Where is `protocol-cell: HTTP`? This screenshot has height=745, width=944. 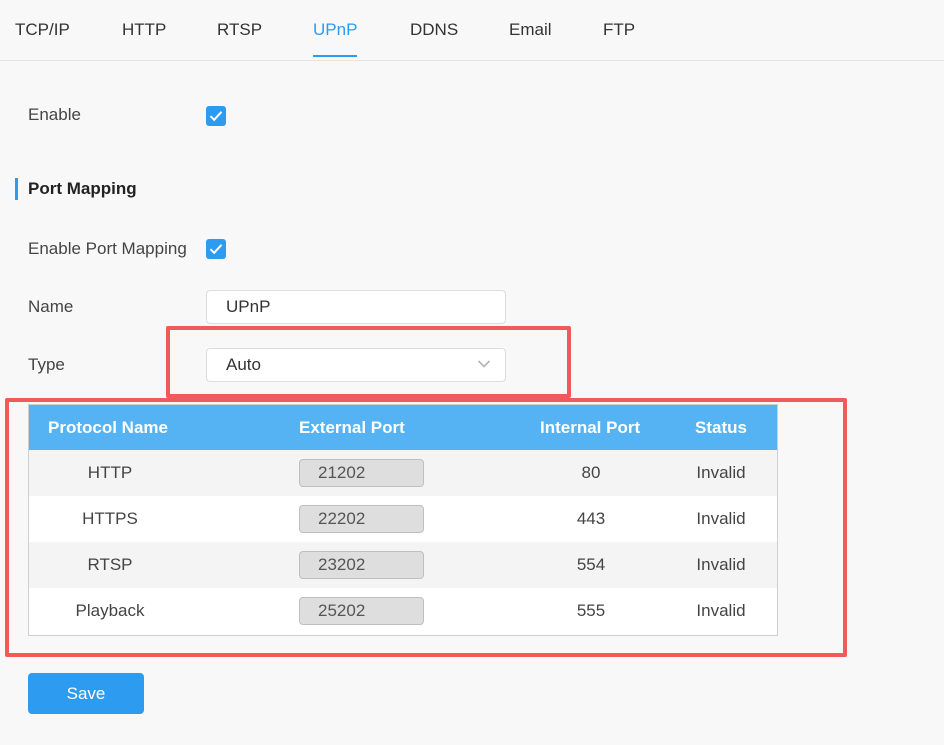 protocol-cell: HTTP is located at coordinates (110, 472).